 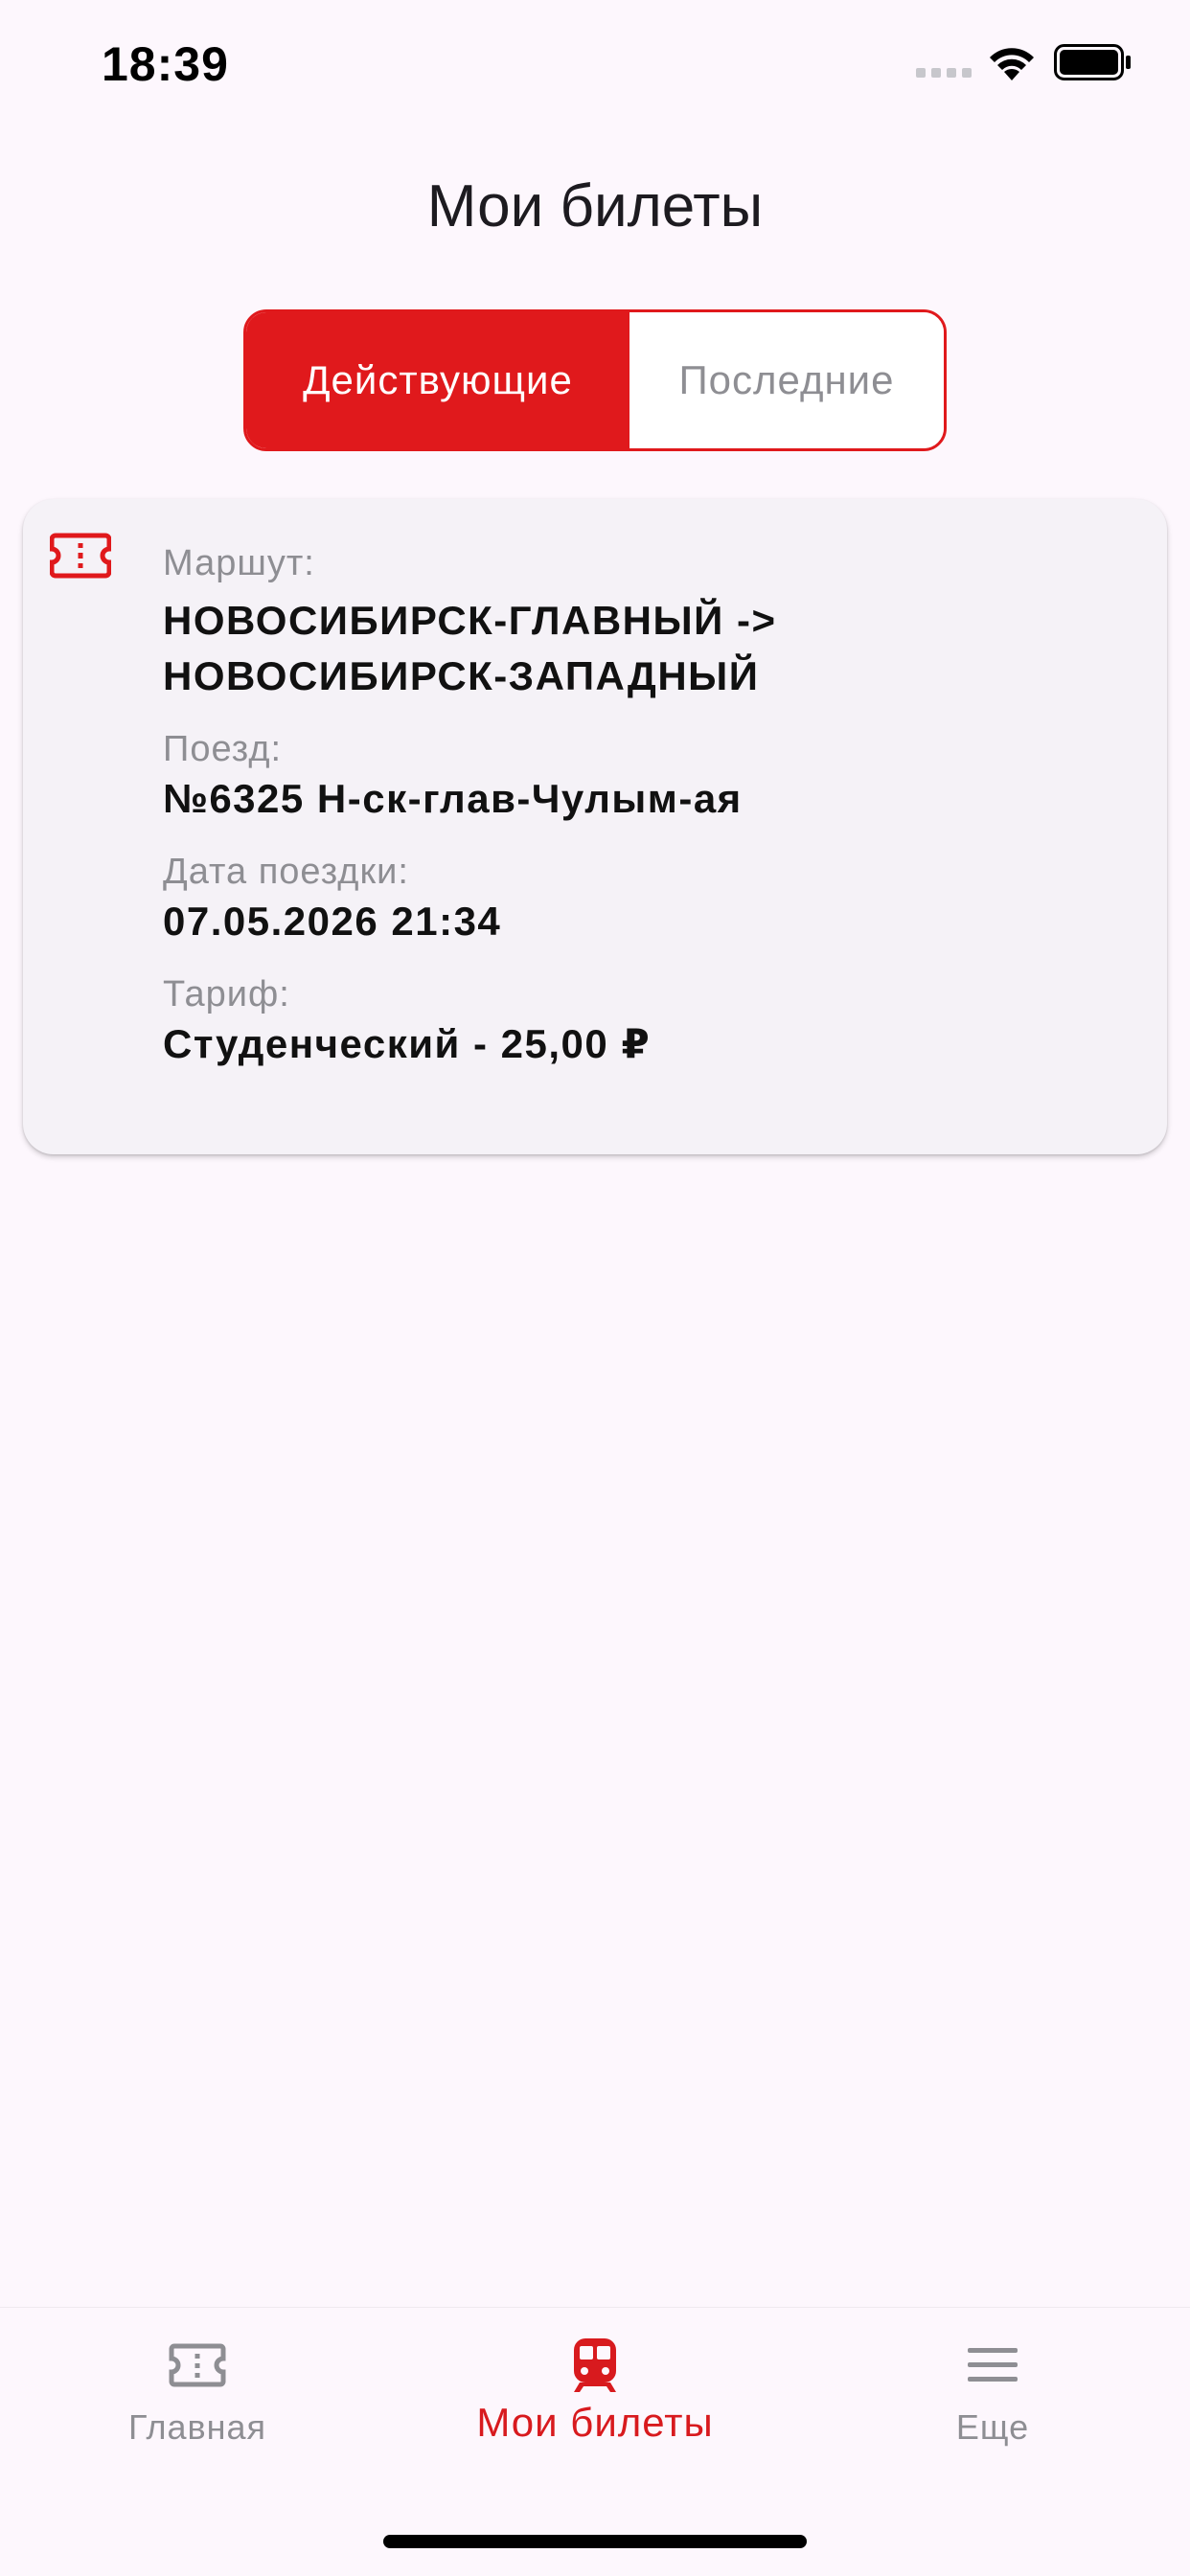 I want to click on tariff-field: Тариф: Студенческий - 25,00 ₽, so click(x=651, y=1022).